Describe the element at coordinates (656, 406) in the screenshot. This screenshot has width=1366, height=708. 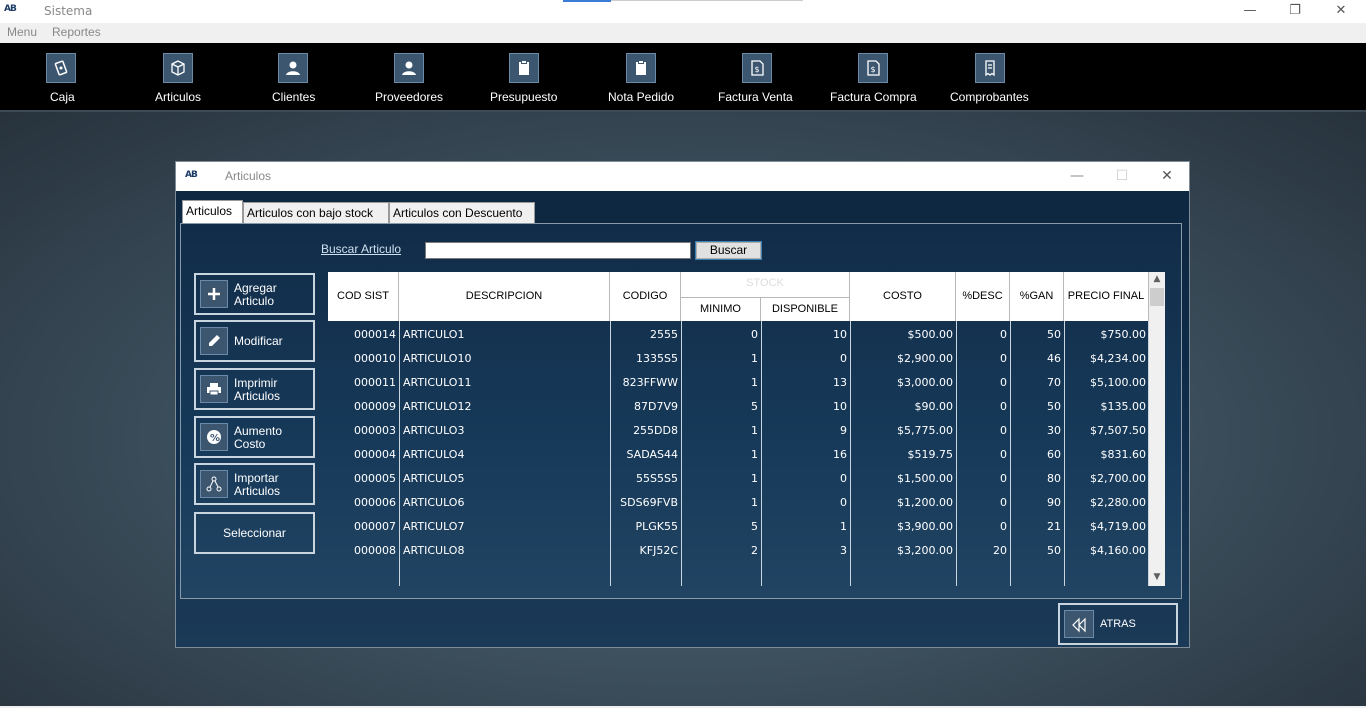
I see `cell-codigo: 87D7V9` at that location.